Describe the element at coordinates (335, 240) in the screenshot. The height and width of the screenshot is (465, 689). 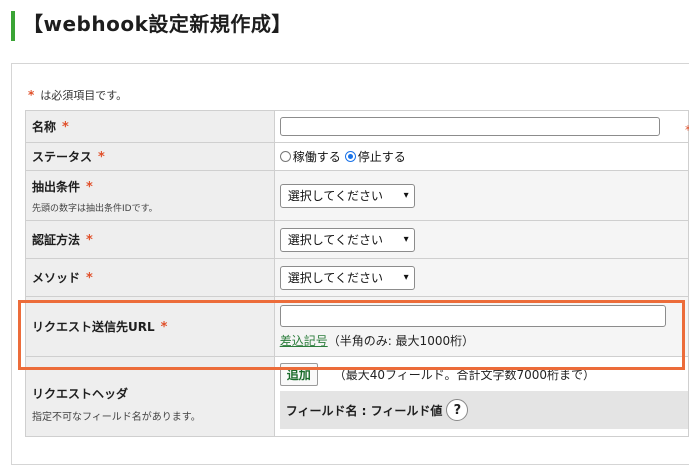
I see `auth-select-value: 選択してください` at that location.